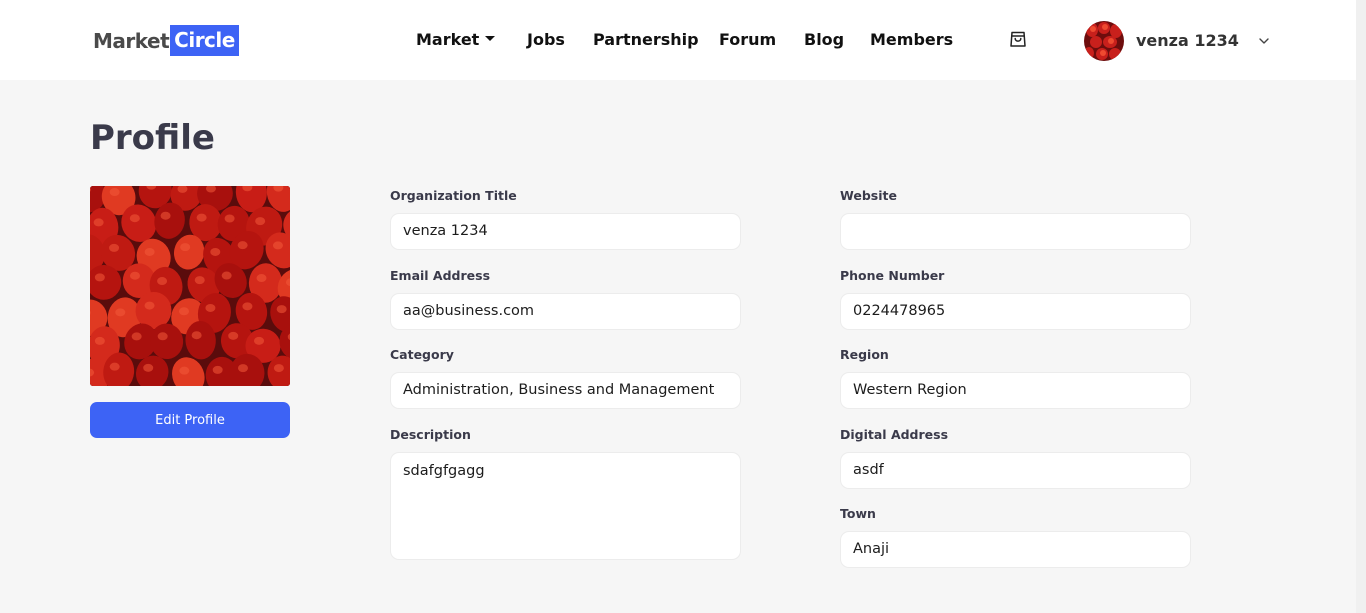 Image resolution: width=1366 pixels, height=613 pixels. Describe the element at coordinates (824, 40) in the screenshot. I see `nav-blog: Blog` at that location.